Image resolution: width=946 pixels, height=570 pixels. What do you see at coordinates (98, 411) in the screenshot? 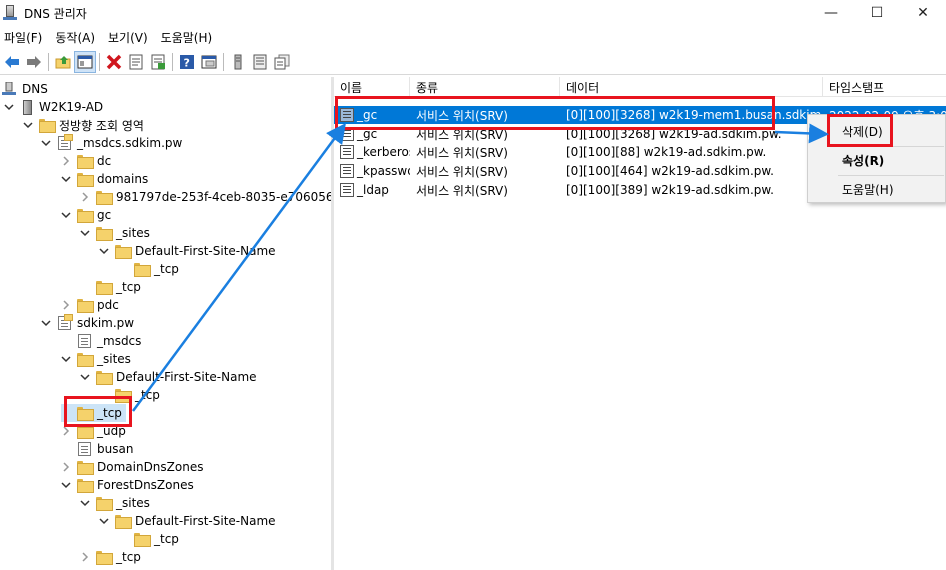
I see `annotation-box-tcp` at bounding box center [98, 411].